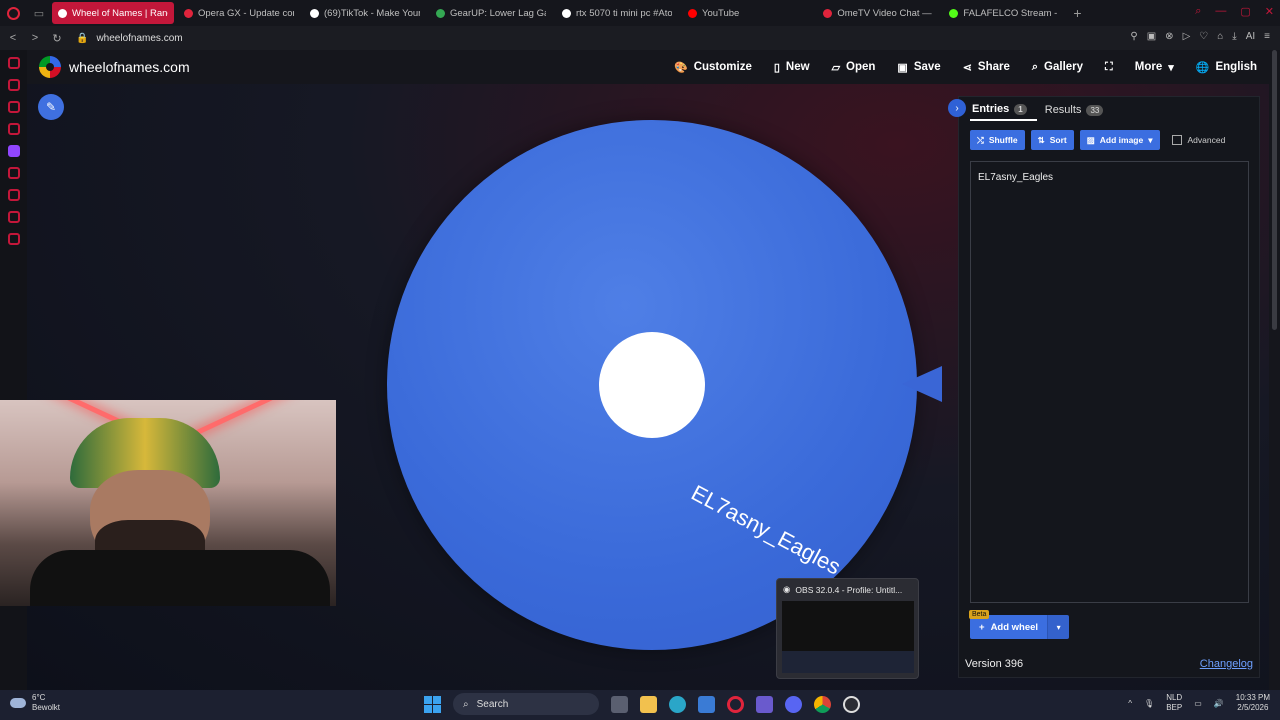 This screenshot has width=1280, height=720. Describe the element at coordinates (1226, 664) in the screenshot. I see `changelog-link: Changelog` at that location.